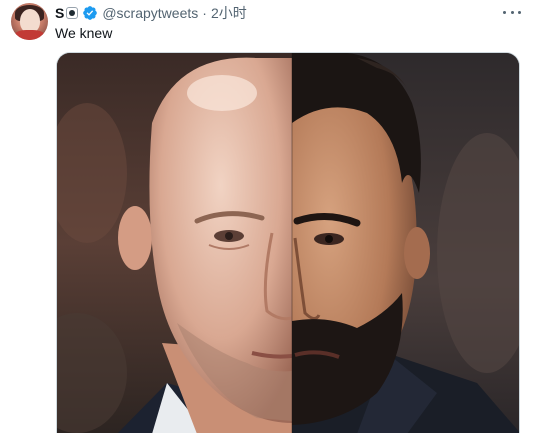 Image resolution: width=535 pixels, height=433 pixels. What do you see at coordinates (59, 13) in the screenshot?
I see `author-name: S` at bounding box center [59, 13].